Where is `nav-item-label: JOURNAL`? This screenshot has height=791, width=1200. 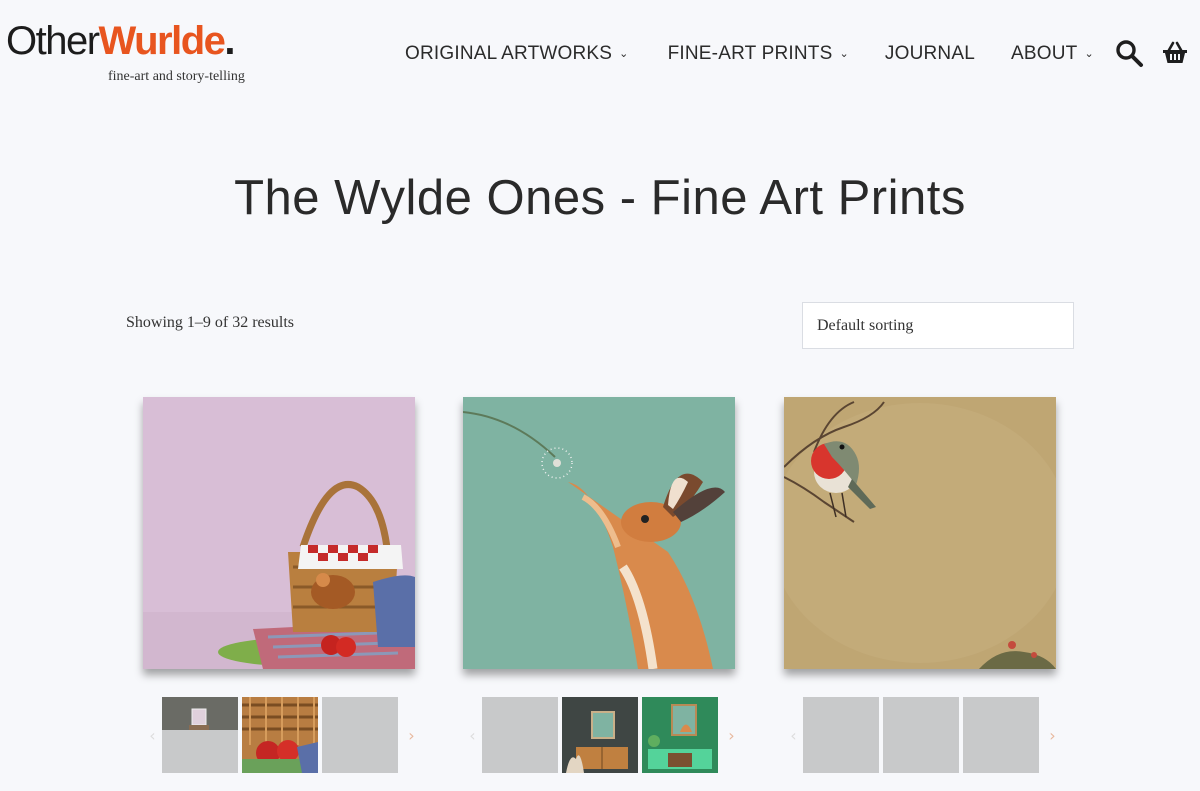 nav-item-label: JOURNAL is located at coordinates (929, 53).